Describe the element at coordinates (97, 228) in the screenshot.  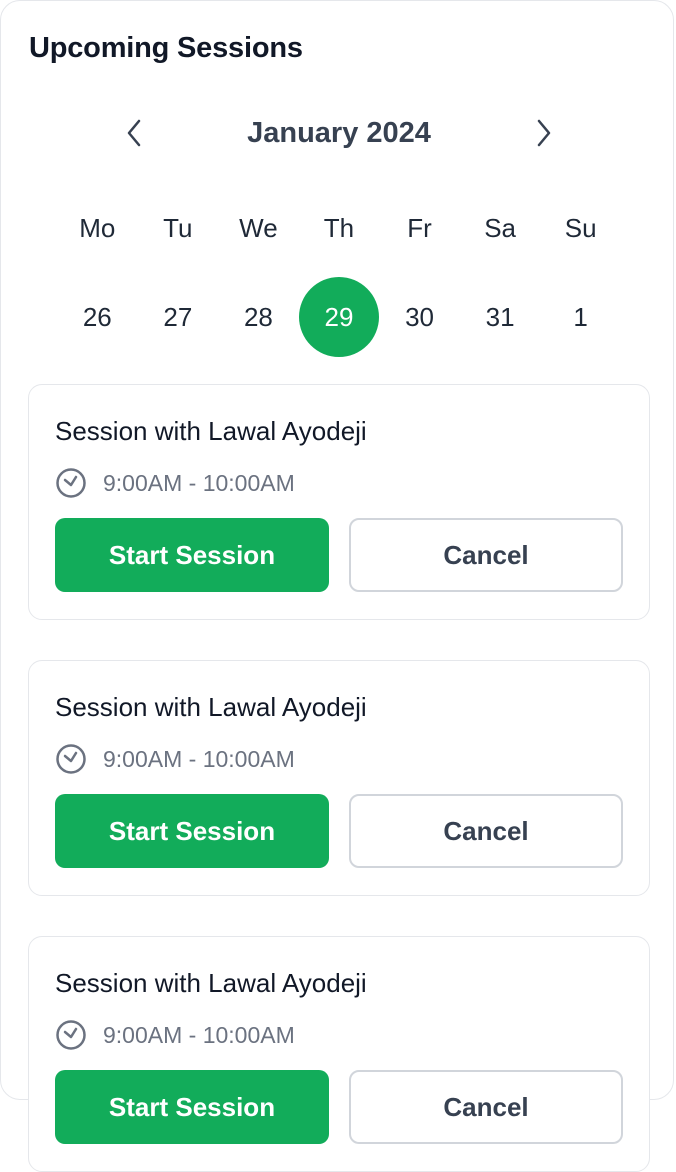
I see `weekday-label: Mo` at that location.